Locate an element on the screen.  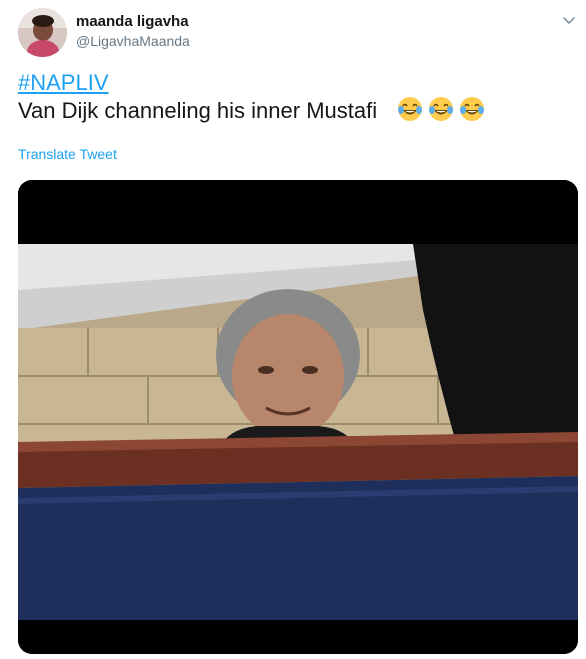
translate-tweet-link: Translate Tweet is located at coordinates (67, 154).